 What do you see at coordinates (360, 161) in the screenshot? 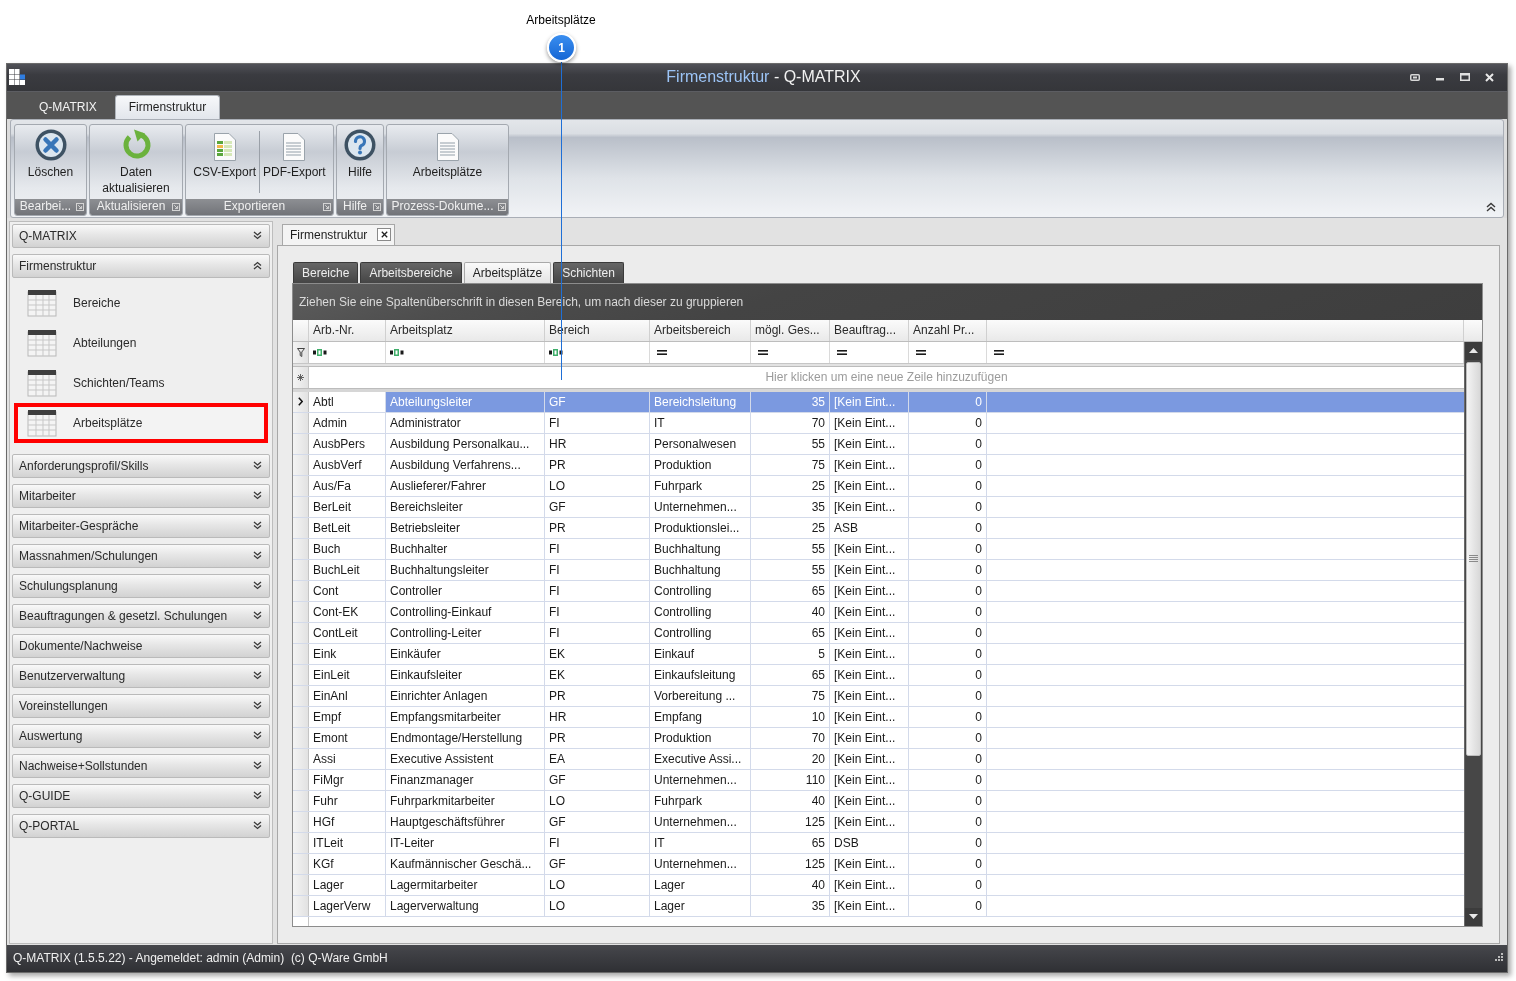
I see `ribbon-button: Hilfe` at bounding box center [360, 161].